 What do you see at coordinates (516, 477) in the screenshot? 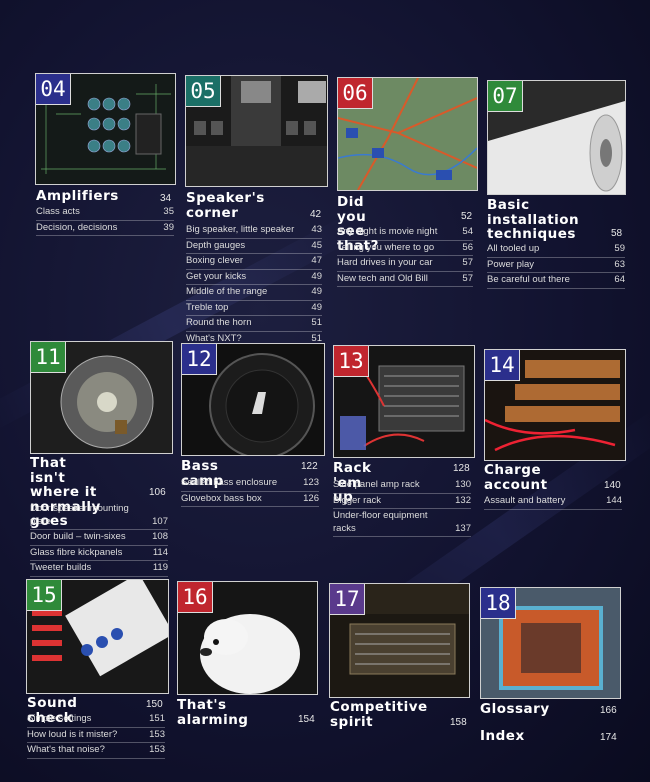
I see `chapter-title: Charge account` at bounding box center [516, 477].